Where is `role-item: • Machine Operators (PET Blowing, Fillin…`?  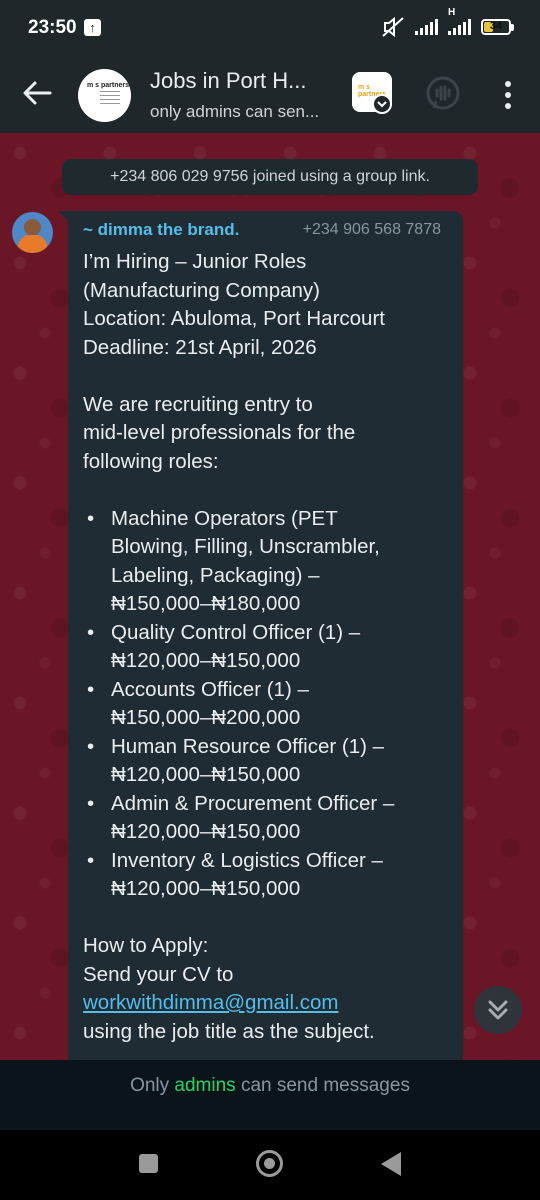 role-item: • Machine Operators (PET Blowing, Fillin… is located at coordinates (268, 562).